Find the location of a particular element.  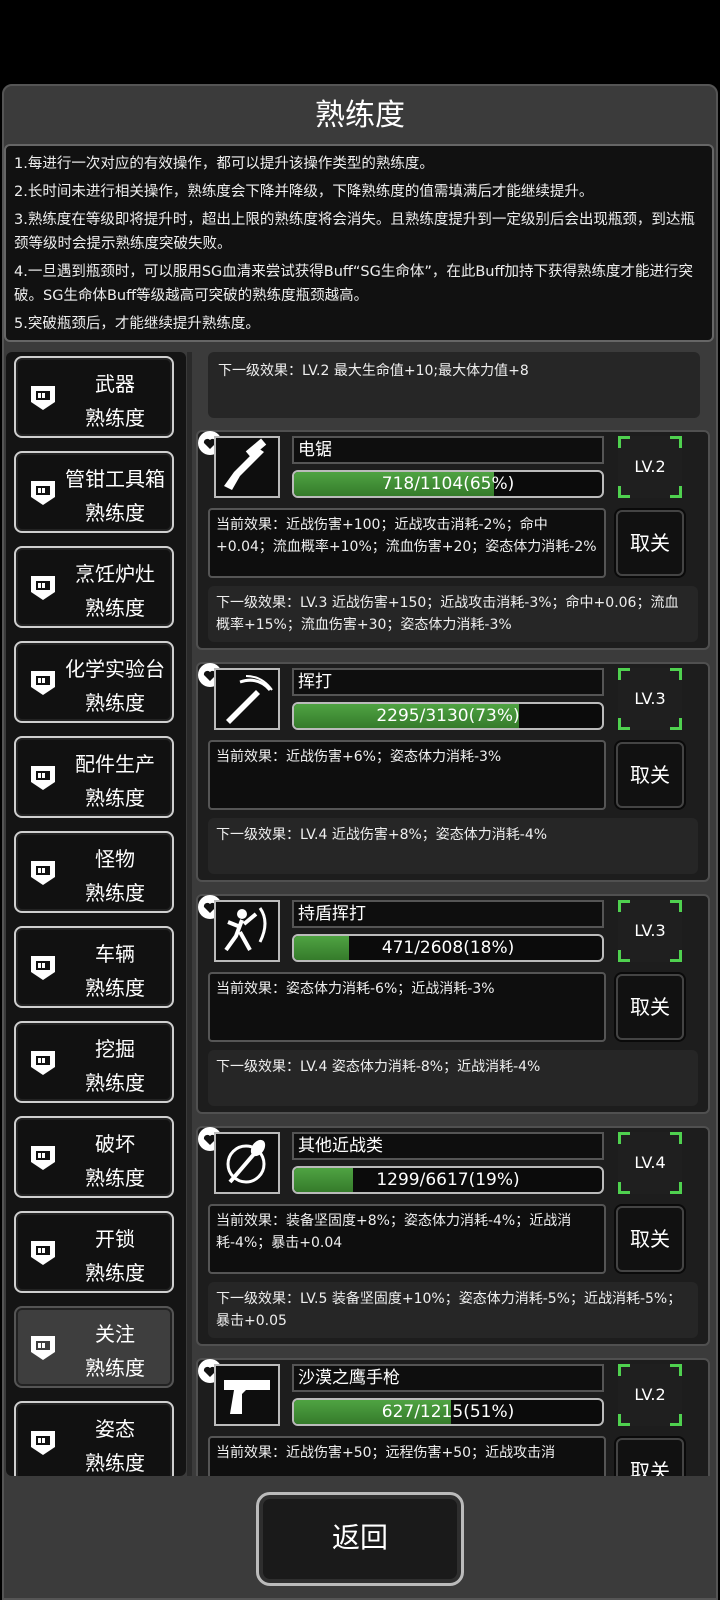

next-effect: 下一级效果：LV.4 姿态体力消耗-8%；近战消耗-4% is located at coordinates (453, 1078).